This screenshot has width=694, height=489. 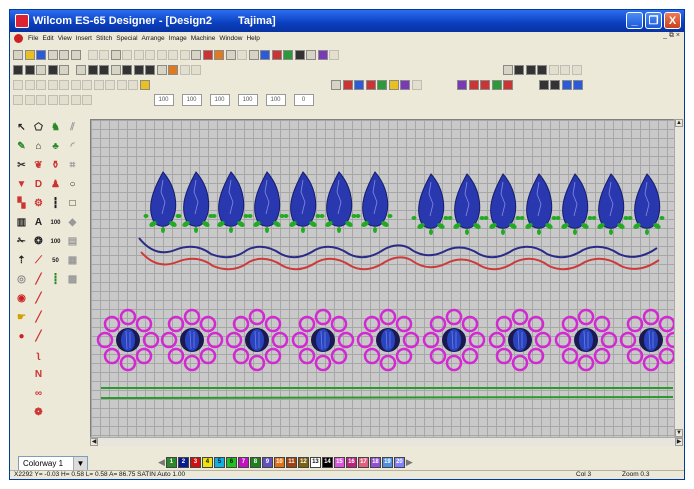 What do you see at coordinates (38, 260) in the screenshot?
I see `line-icon: ⟋` at bounding box center [38, 260].